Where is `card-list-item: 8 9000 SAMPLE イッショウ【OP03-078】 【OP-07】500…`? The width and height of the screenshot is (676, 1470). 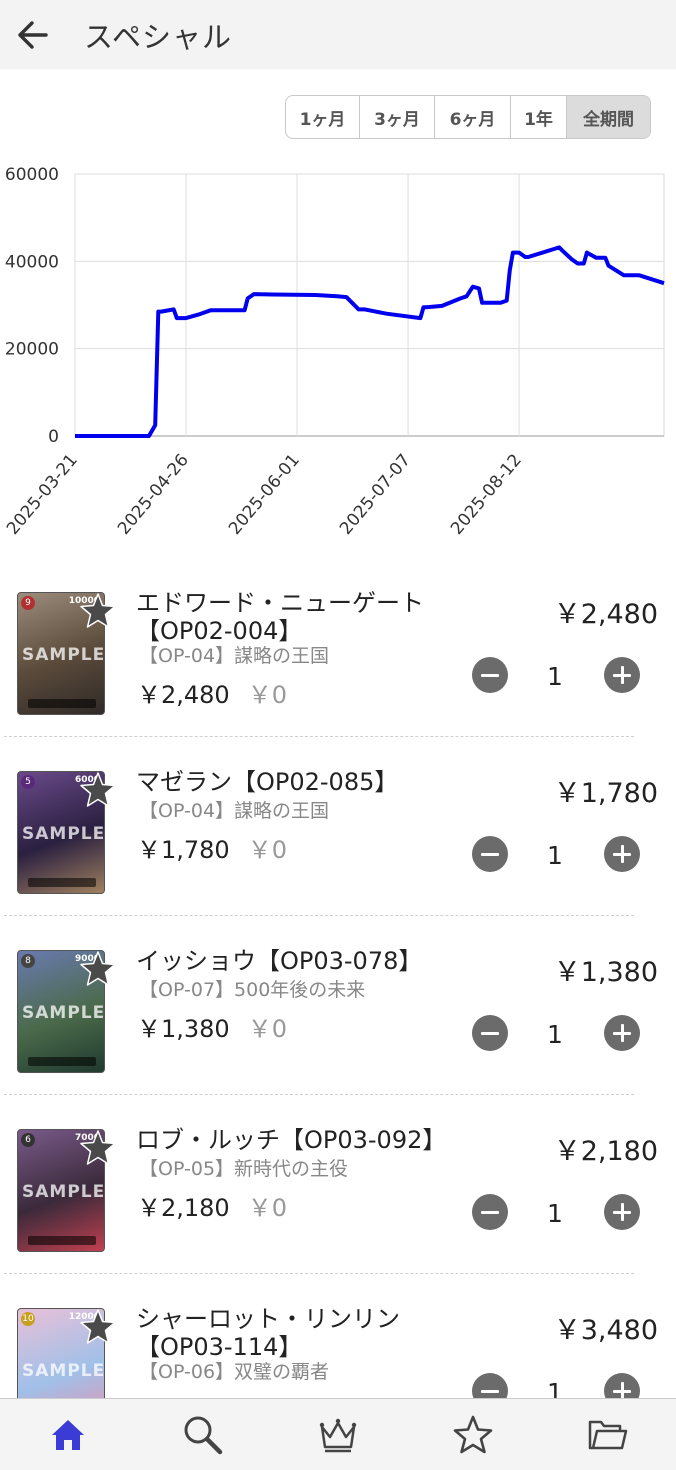
card-list-item: 8 9000 SAMPLE イッショウ【OP03-078】 【OP-07】500… is located at coordinates (338, 1027).